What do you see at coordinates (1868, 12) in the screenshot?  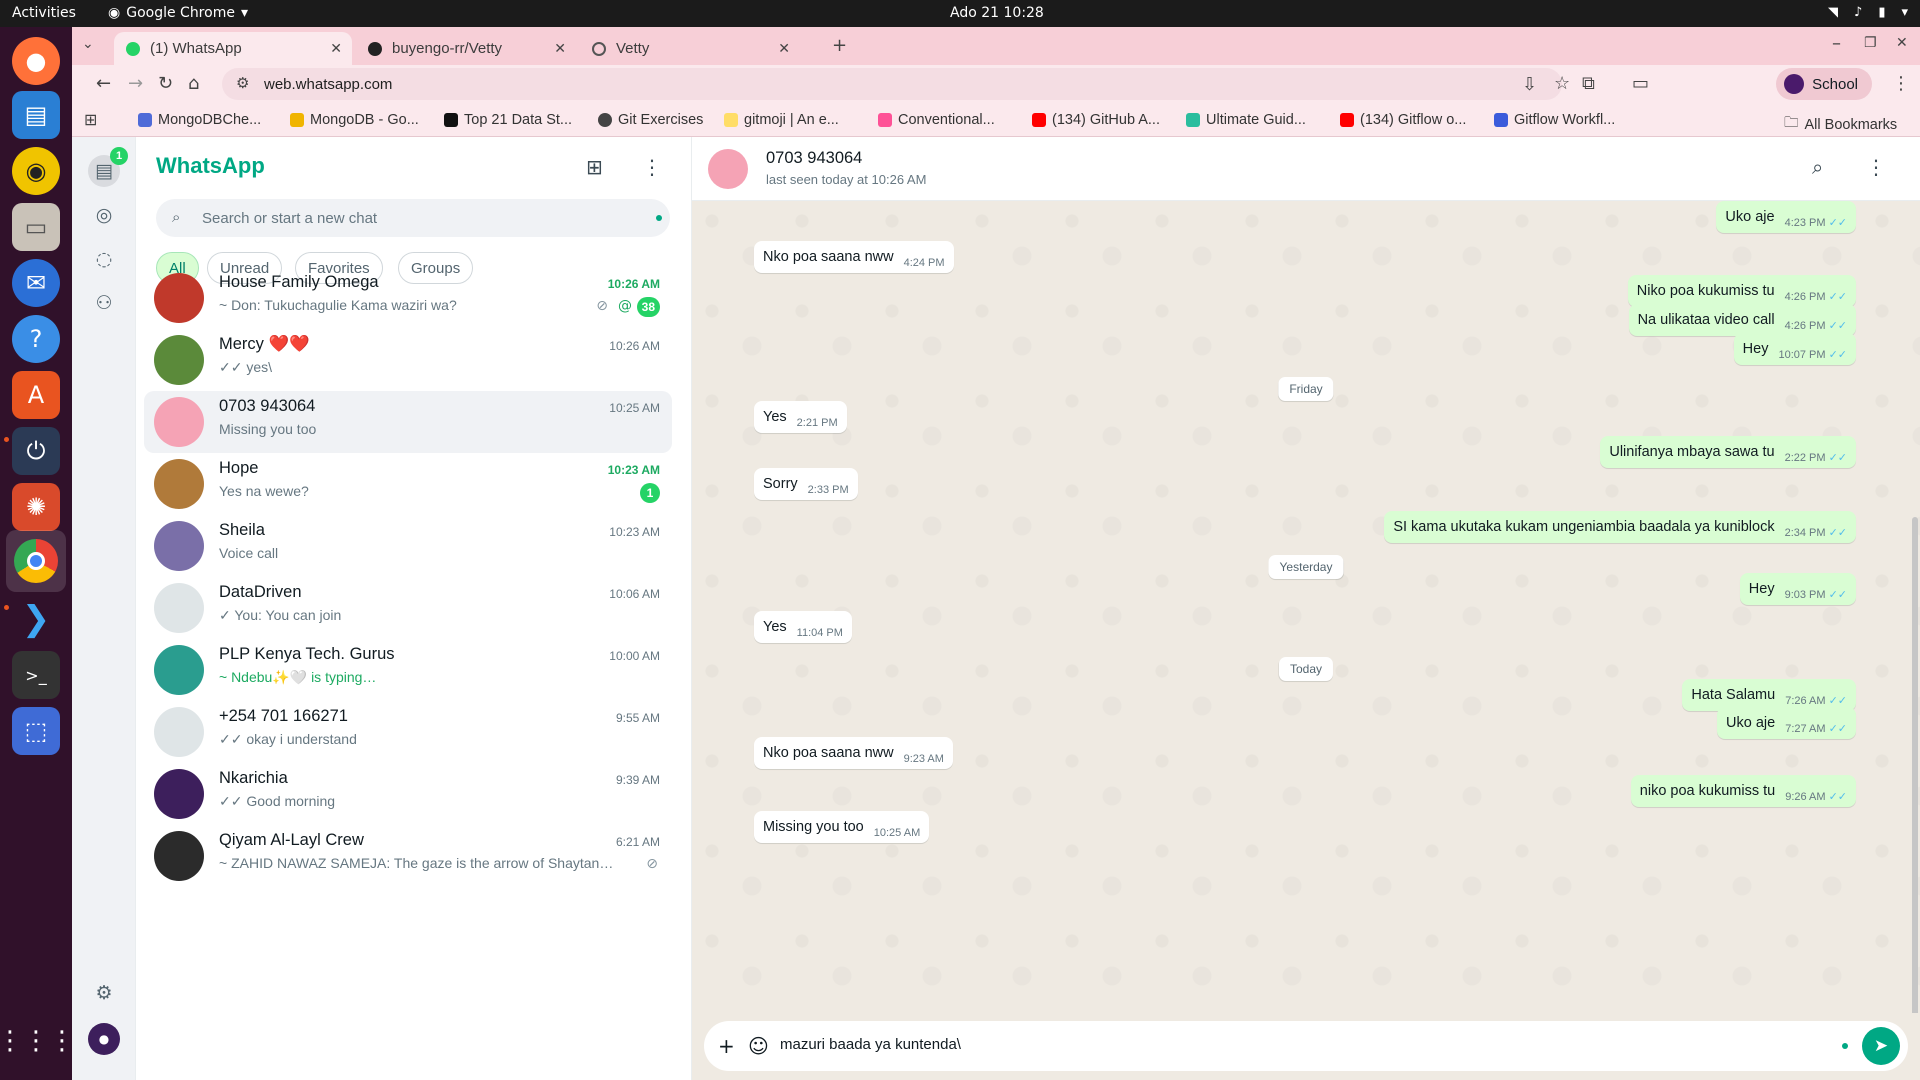 I see `system-tray: ◥ ♪ ▮ ▾` at bounding box center [1868, 12].